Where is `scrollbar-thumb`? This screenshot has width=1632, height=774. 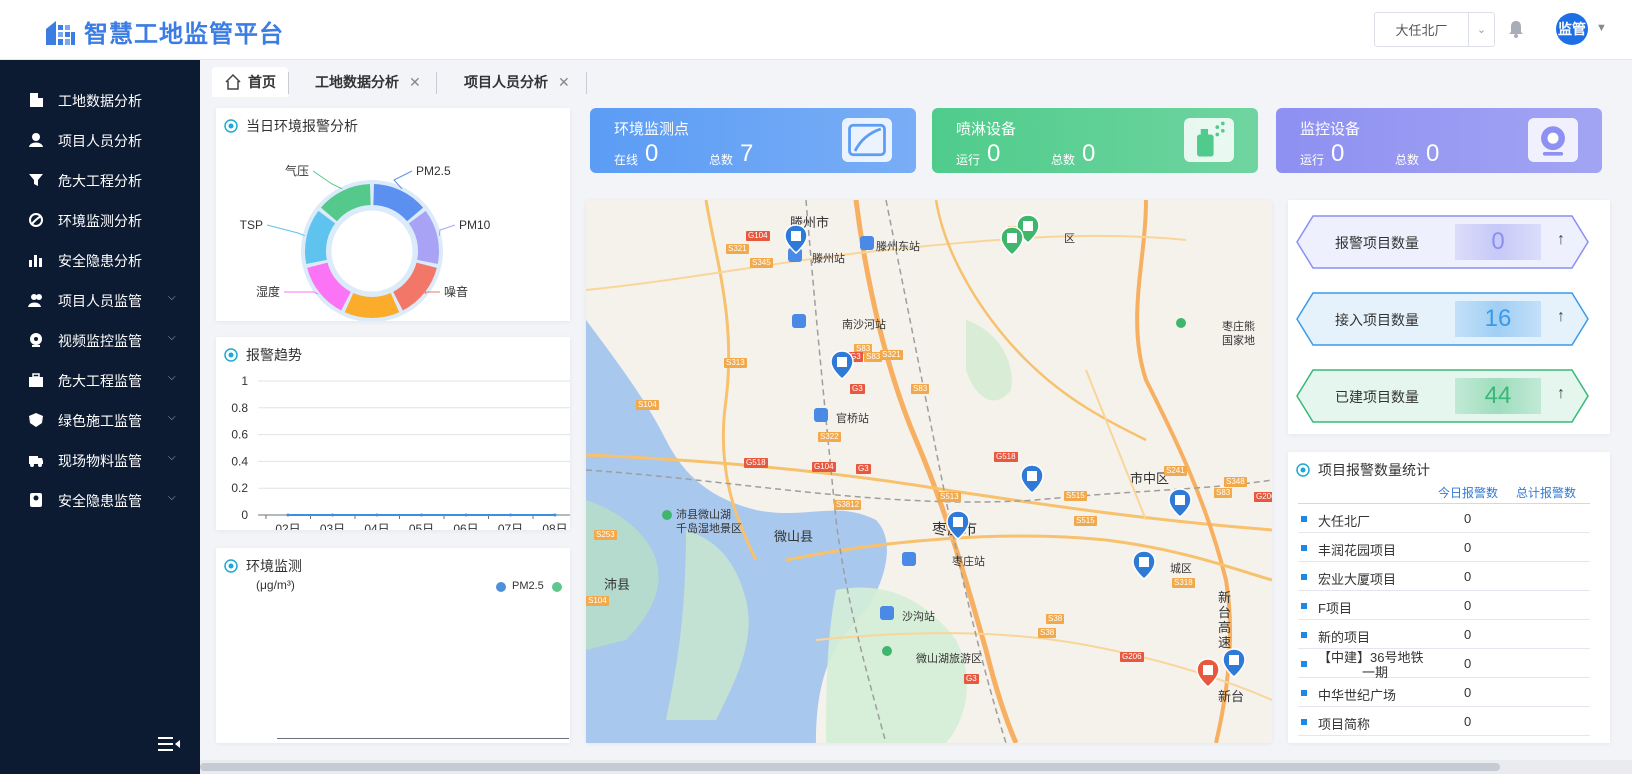 scrollbar-thumb is located at coordinates (850, 767).